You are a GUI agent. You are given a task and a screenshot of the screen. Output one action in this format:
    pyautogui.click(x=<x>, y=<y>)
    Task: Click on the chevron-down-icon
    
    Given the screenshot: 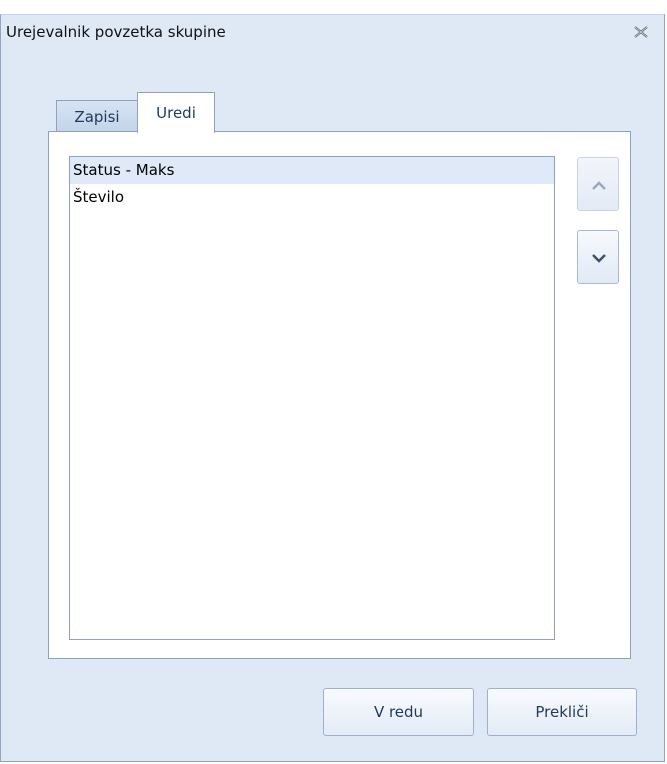 What is the action you would take?
    pyautogui.click(x=599, y=258)
    